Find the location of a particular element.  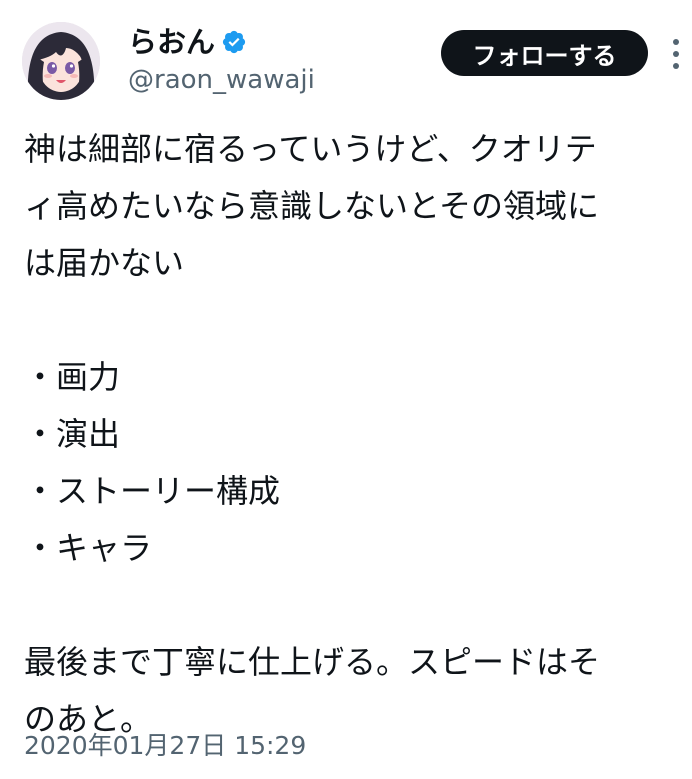

name-row: らおん is located at coordinates (221, 42).